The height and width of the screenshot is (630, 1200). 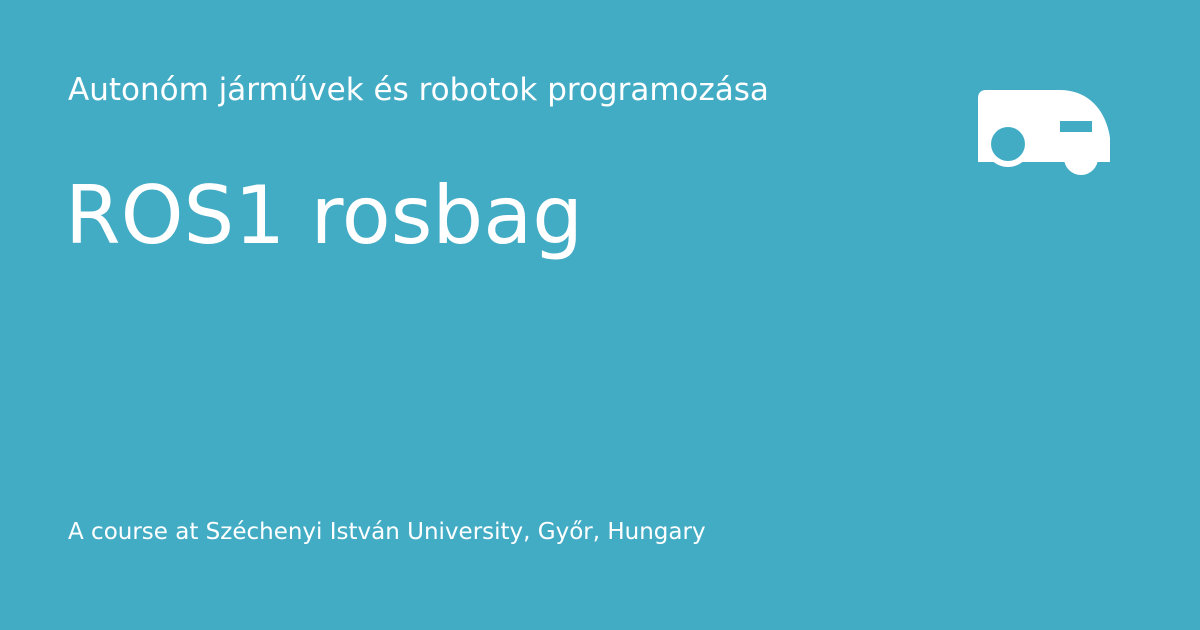 What do you see at coordinates (324, 215) in the screenshot?
I see `page-title: ROS1 rosbag` at bounding box center [324, 215].